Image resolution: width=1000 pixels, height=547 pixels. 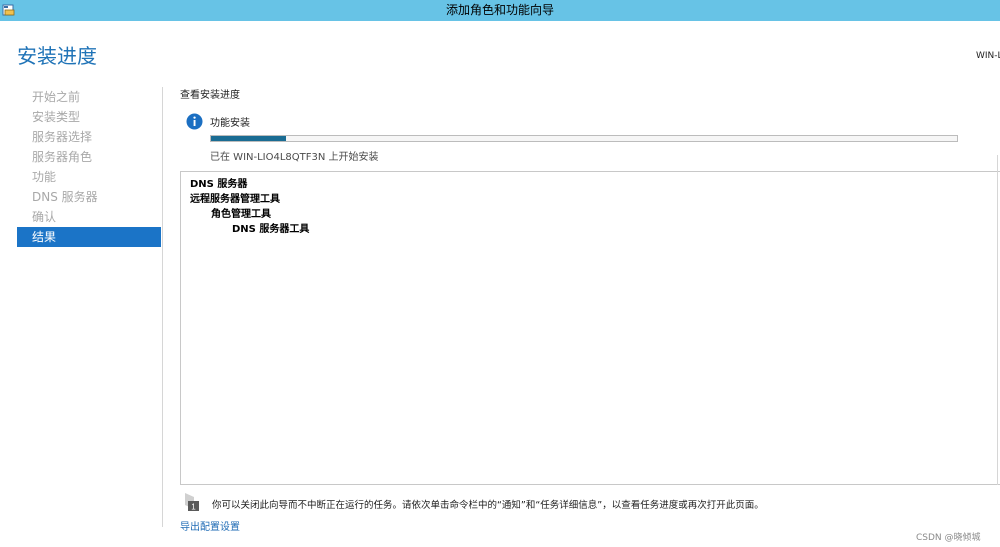 I want to click on flag-icon: 1, so click(x=192, y=502).